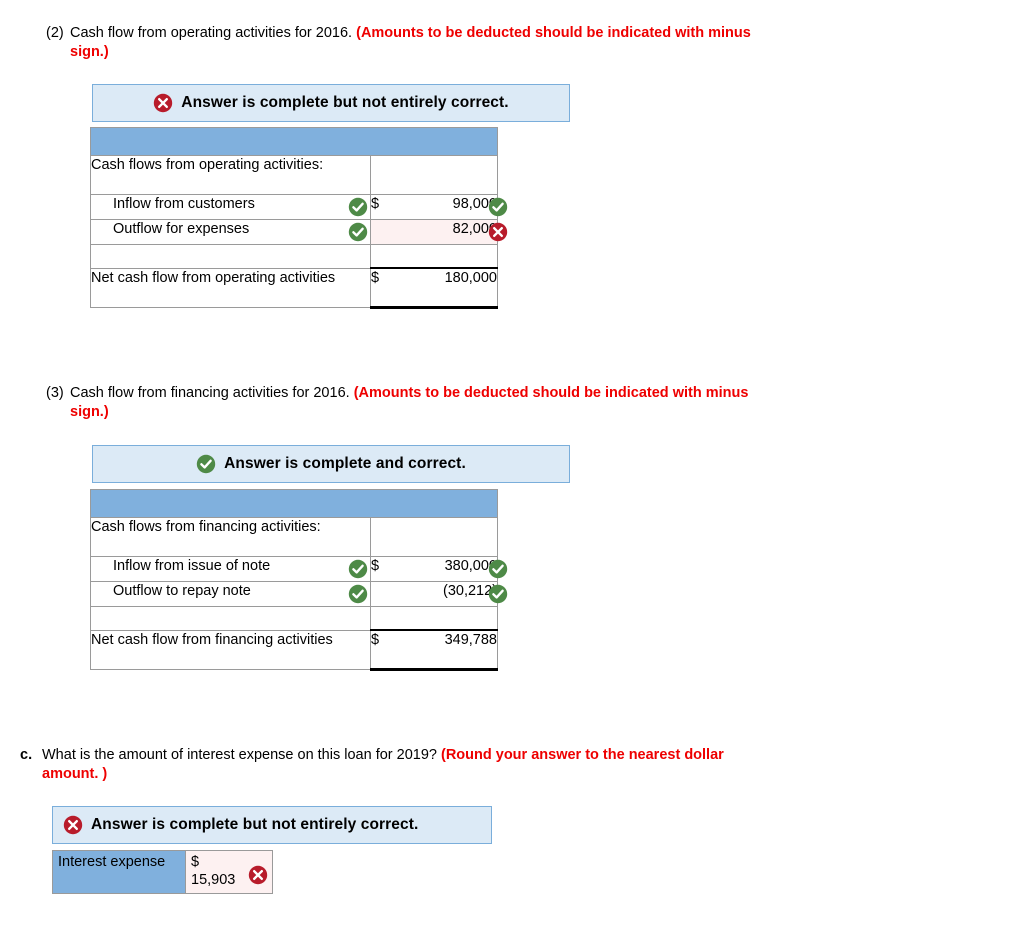  What do you see at coordinates (181, 229) in the screenshot?
I see `row-label-text: Outflow for expenses` at bounding box center [181, 229].